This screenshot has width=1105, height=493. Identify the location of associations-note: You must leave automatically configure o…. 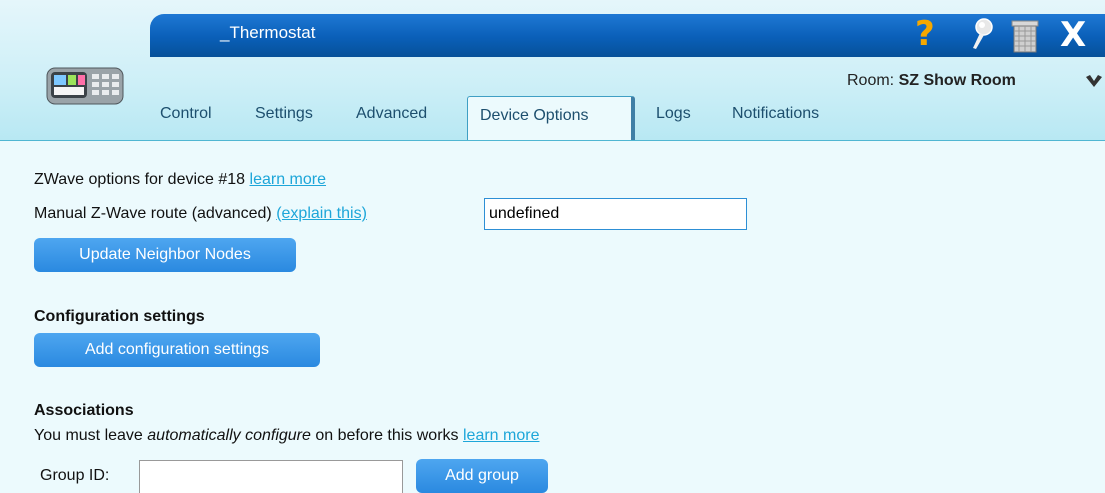
(286, 436).